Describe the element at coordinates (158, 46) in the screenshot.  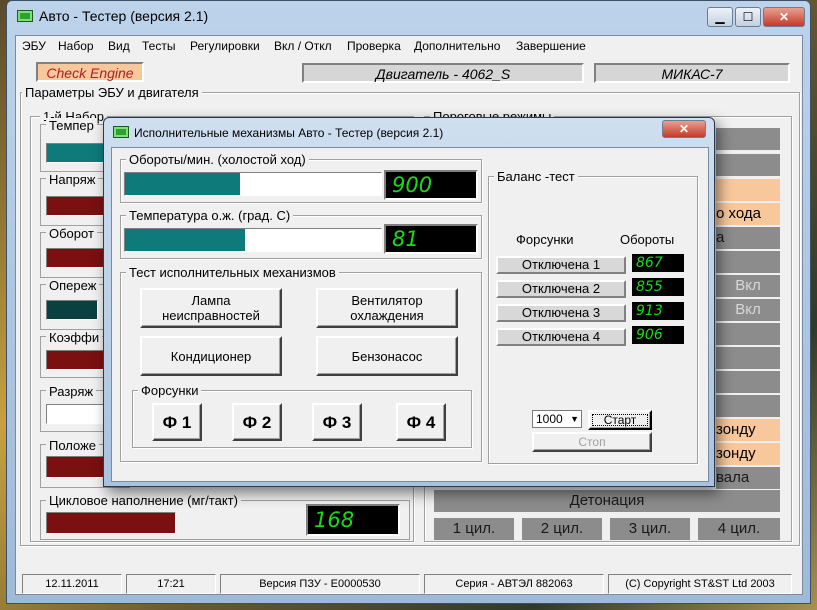
I see `menu-tests: Тесты` at that location.